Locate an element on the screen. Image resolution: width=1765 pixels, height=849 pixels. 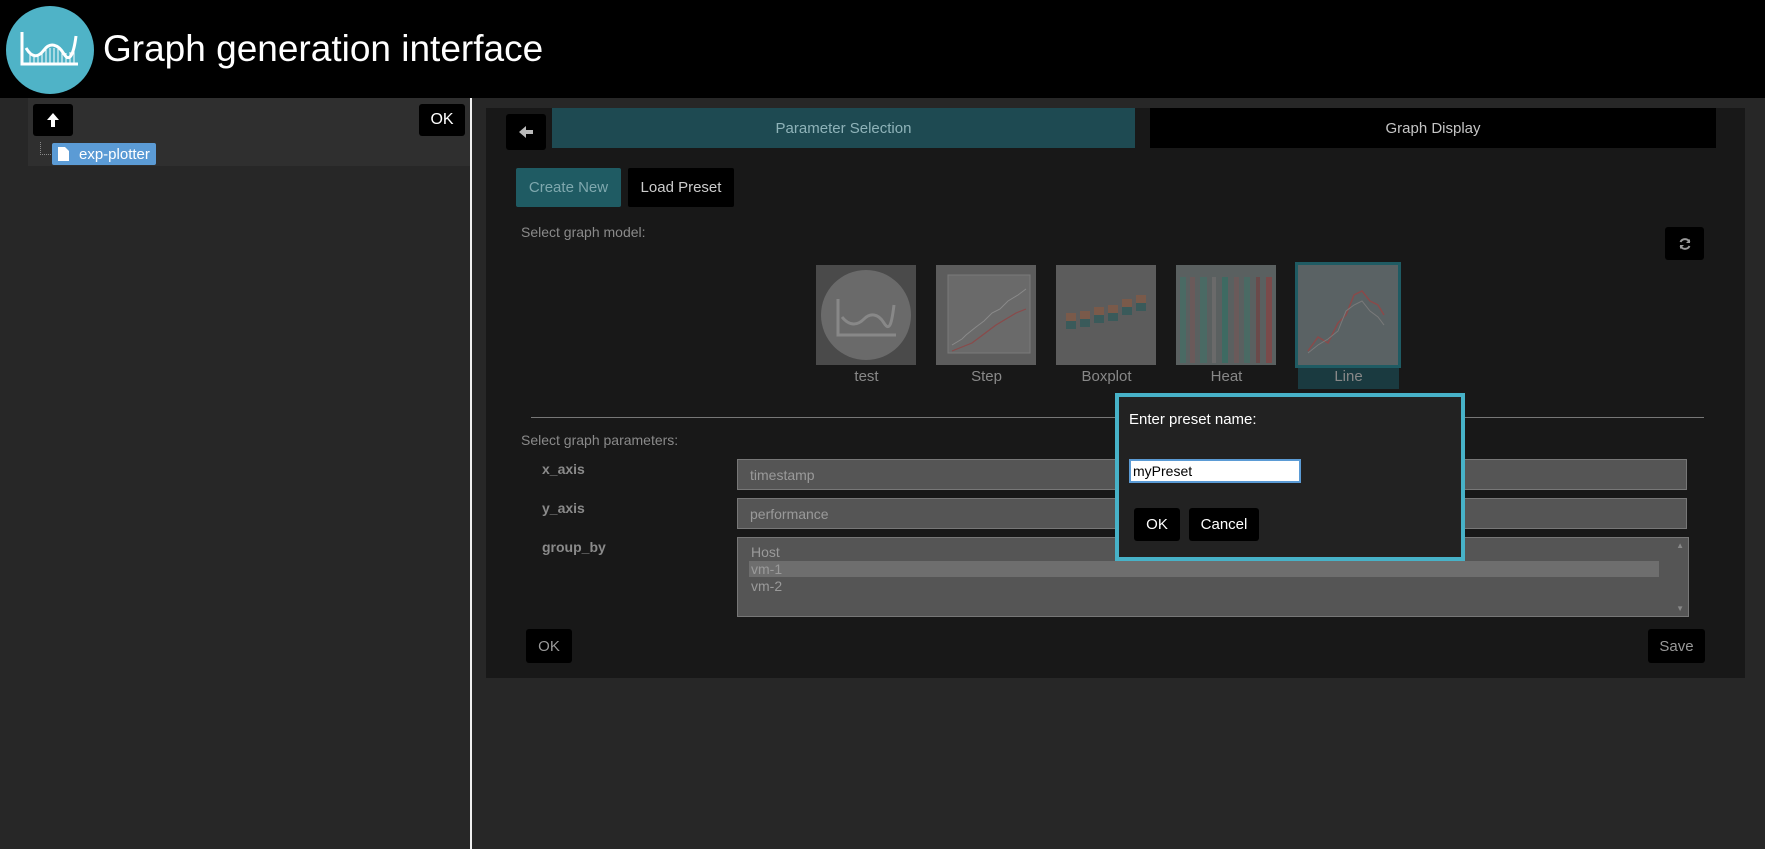
model-test: test is located at coordinates (866, 325).